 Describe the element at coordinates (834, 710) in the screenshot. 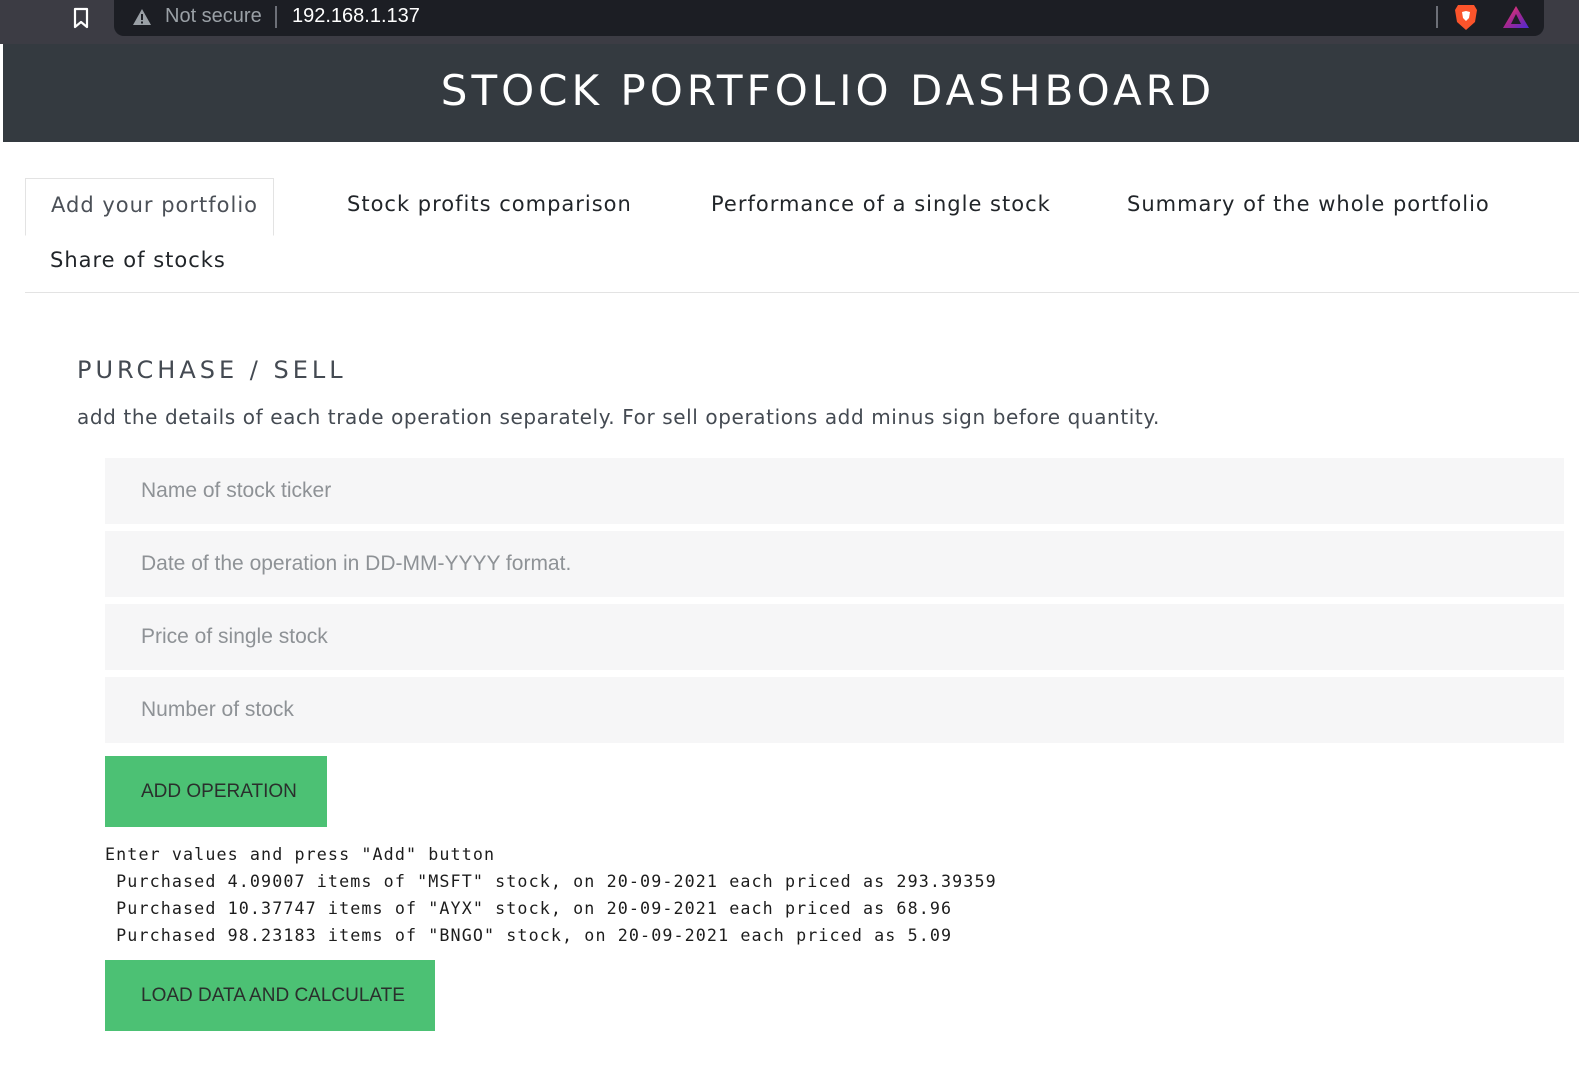

I see `quantity-input` at that location.